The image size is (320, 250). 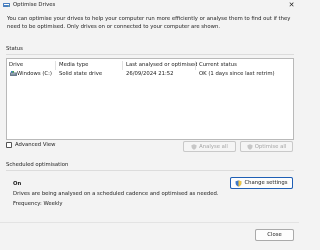 What do you see at coordinates (162, 65) in the screenshot?
I see `column-header-last-optimised: Last analysed or optimised` at bounding box center [162, 65].